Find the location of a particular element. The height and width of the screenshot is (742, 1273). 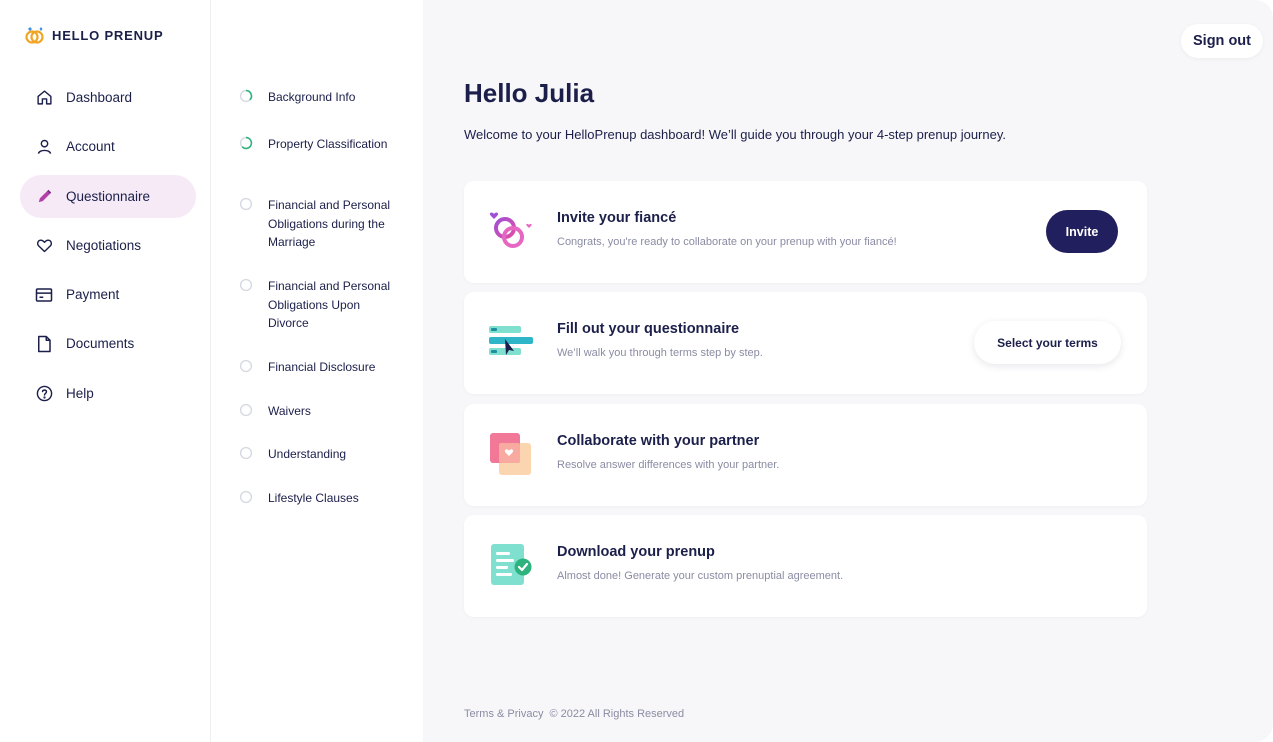

credit-card-icon is located at coordinates (44, 295).